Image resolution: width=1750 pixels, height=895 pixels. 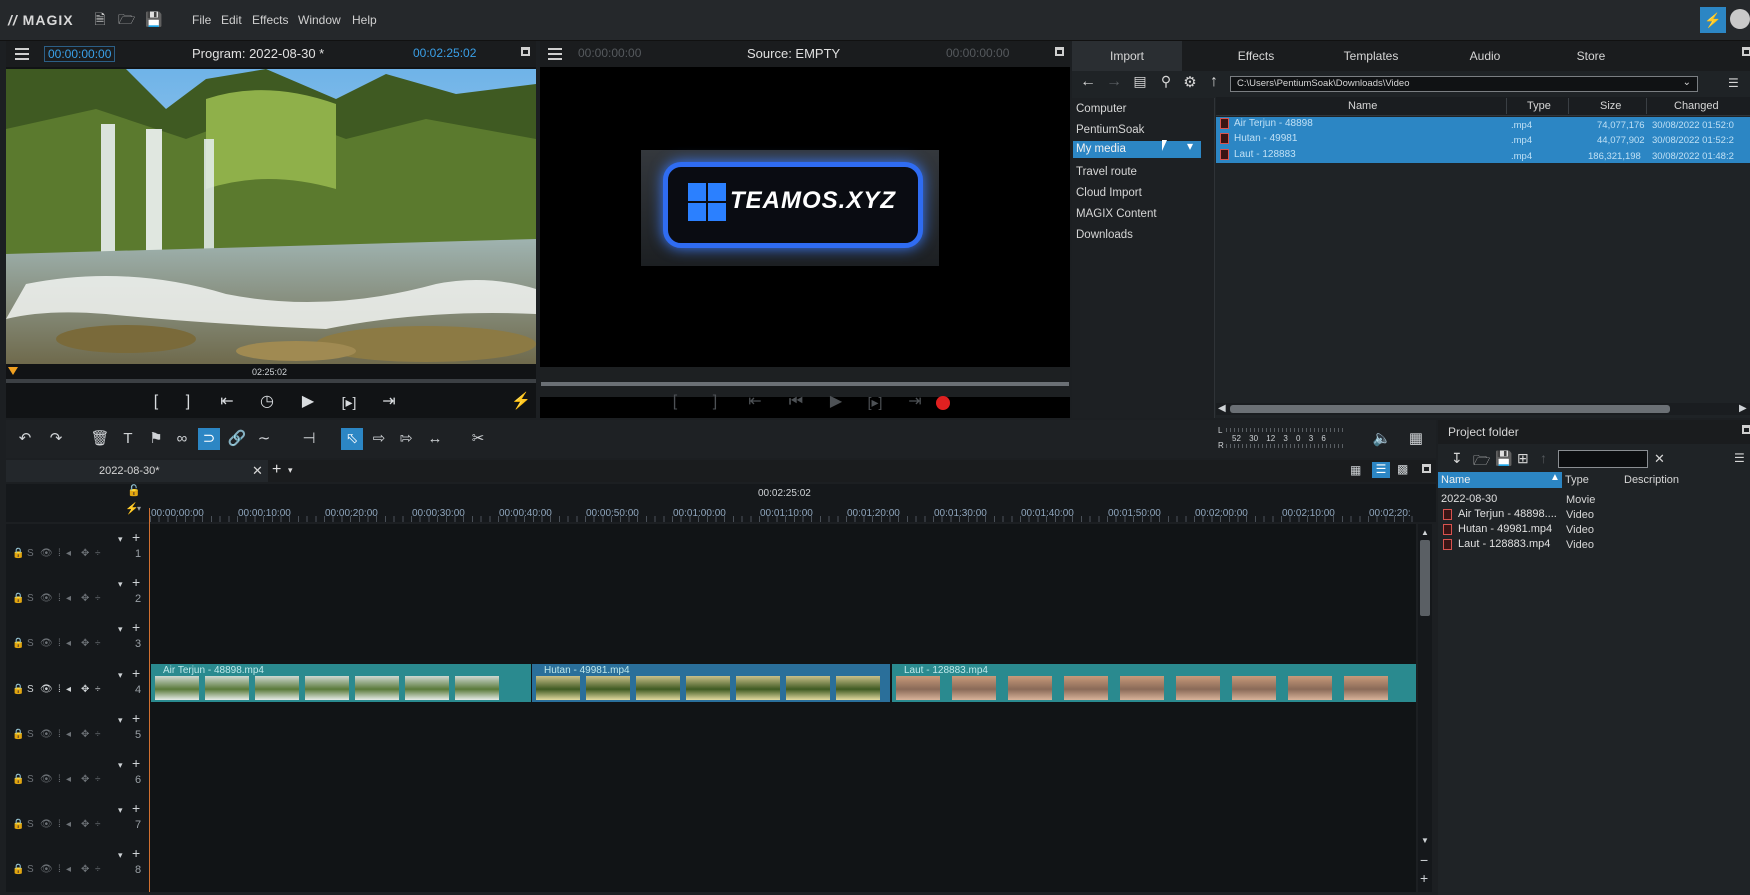 I want to click on add-item-icon: ⊞, so click(x=1523, y=458).